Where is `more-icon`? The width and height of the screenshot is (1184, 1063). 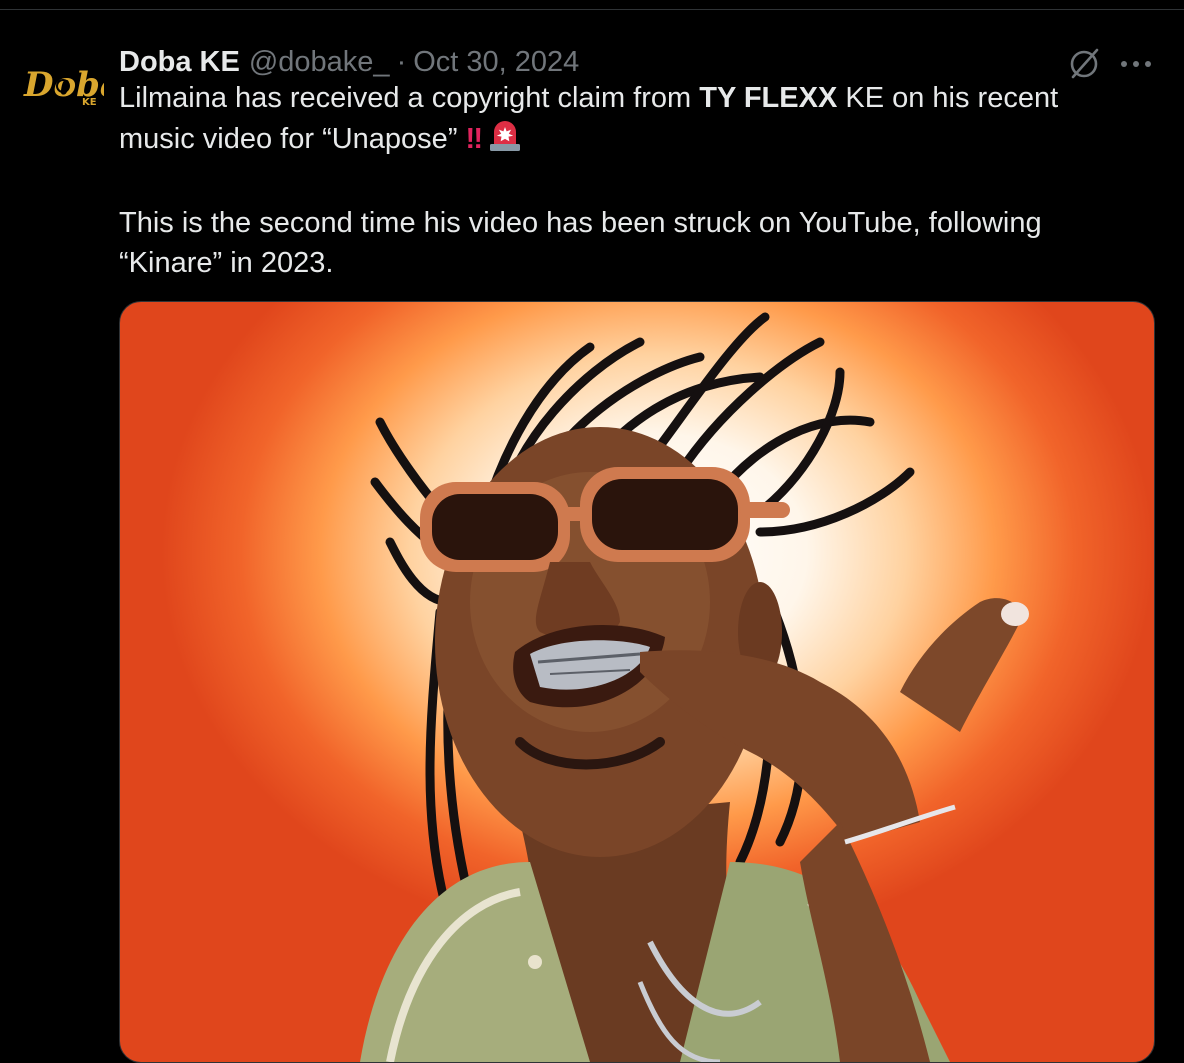 more-icon is located at coordinates (1136, 63).